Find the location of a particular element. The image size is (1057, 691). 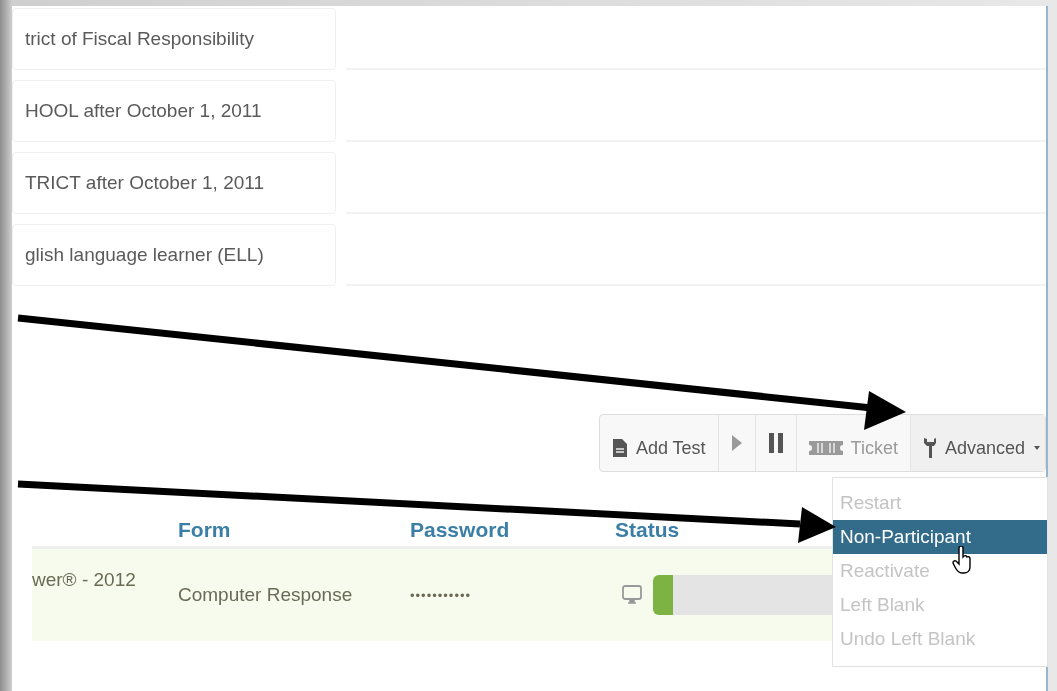

pause-icon is located at coordinates (775, 443).